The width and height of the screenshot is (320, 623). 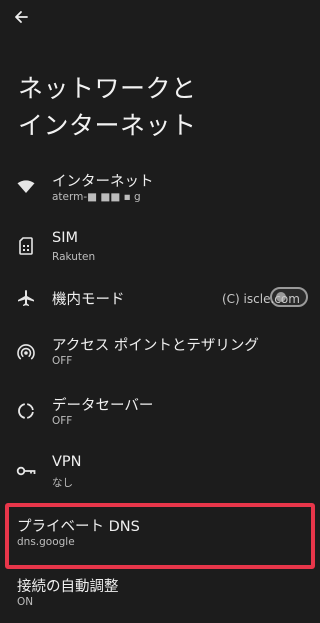 What do you see at coordinates (160, 595) in the screenshot?
I see `settings-item-adaptive-connectivity: 接続の自動調整 ON` at bounding box center [160, 595].